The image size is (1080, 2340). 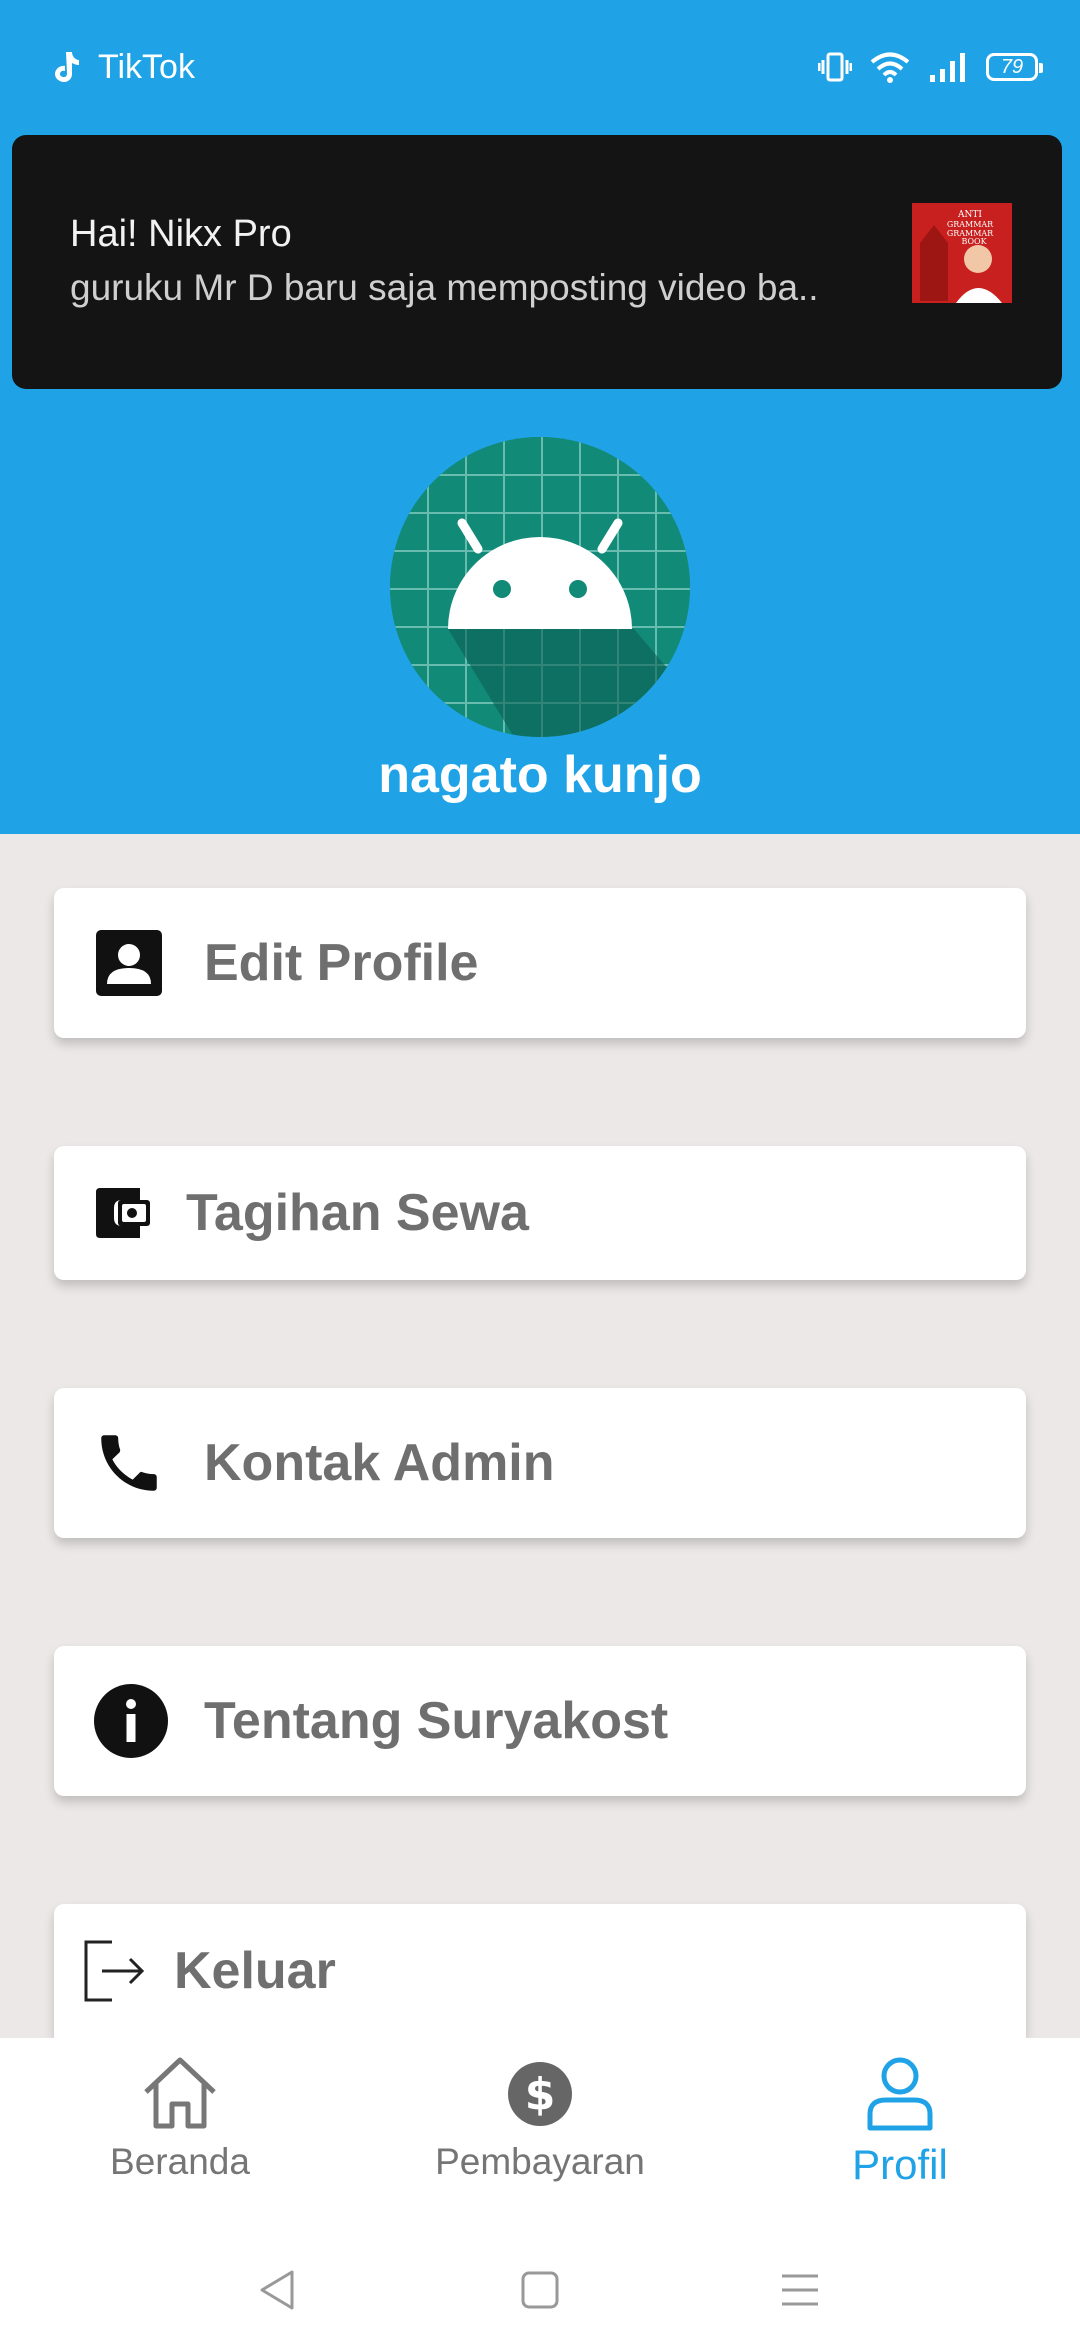 I want to click on book-cover-image: ANTI GRAMMAR GRAMMAR BOOK, so click(x=962, y=253).